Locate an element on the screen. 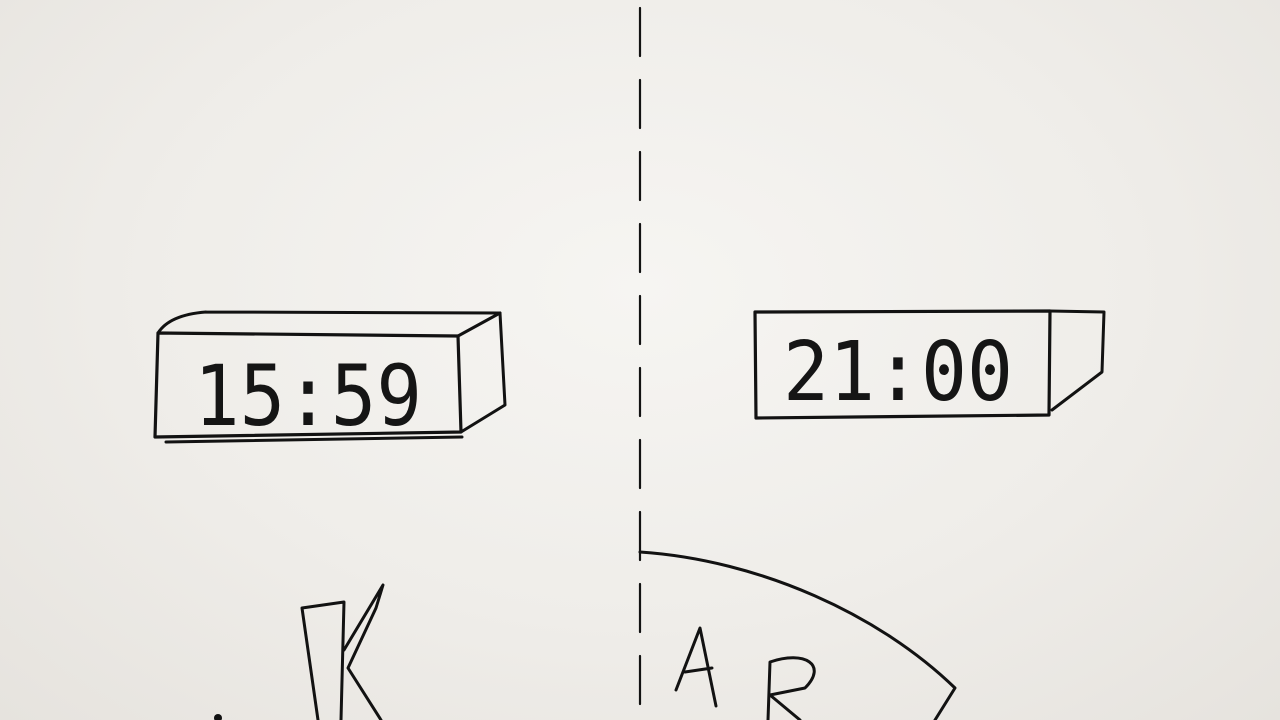 The height and width of the screenshot is (720, 1280). bottom-right-sketch is located at coordinates (797, 635).